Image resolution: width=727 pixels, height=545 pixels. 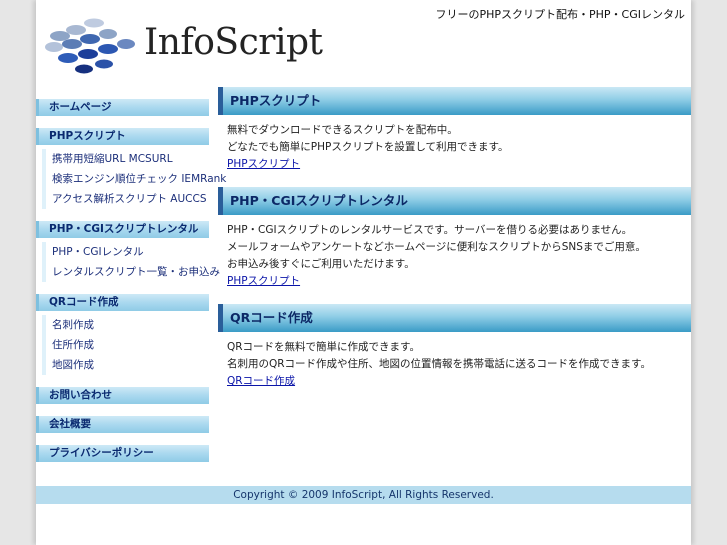 I want to click on sidebar-sublist: PHP・CGIレンタル レンタルスクリプト一覧・お申込み, so click(x=131, y=262).